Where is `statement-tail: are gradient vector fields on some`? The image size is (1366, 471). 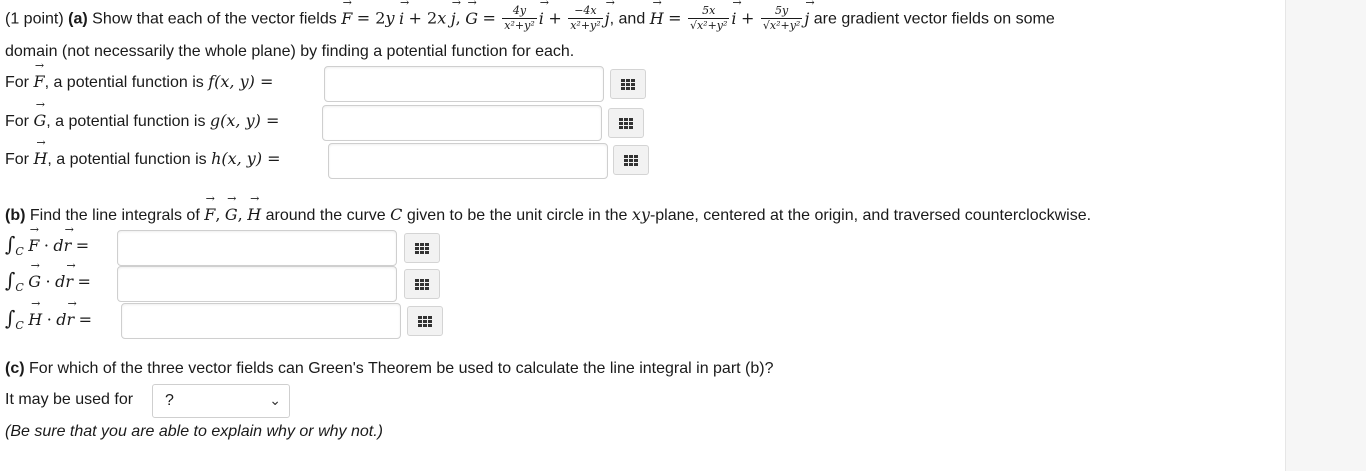
statement-tail: are gradient vector fields on some is located at coordinates (934, 19).